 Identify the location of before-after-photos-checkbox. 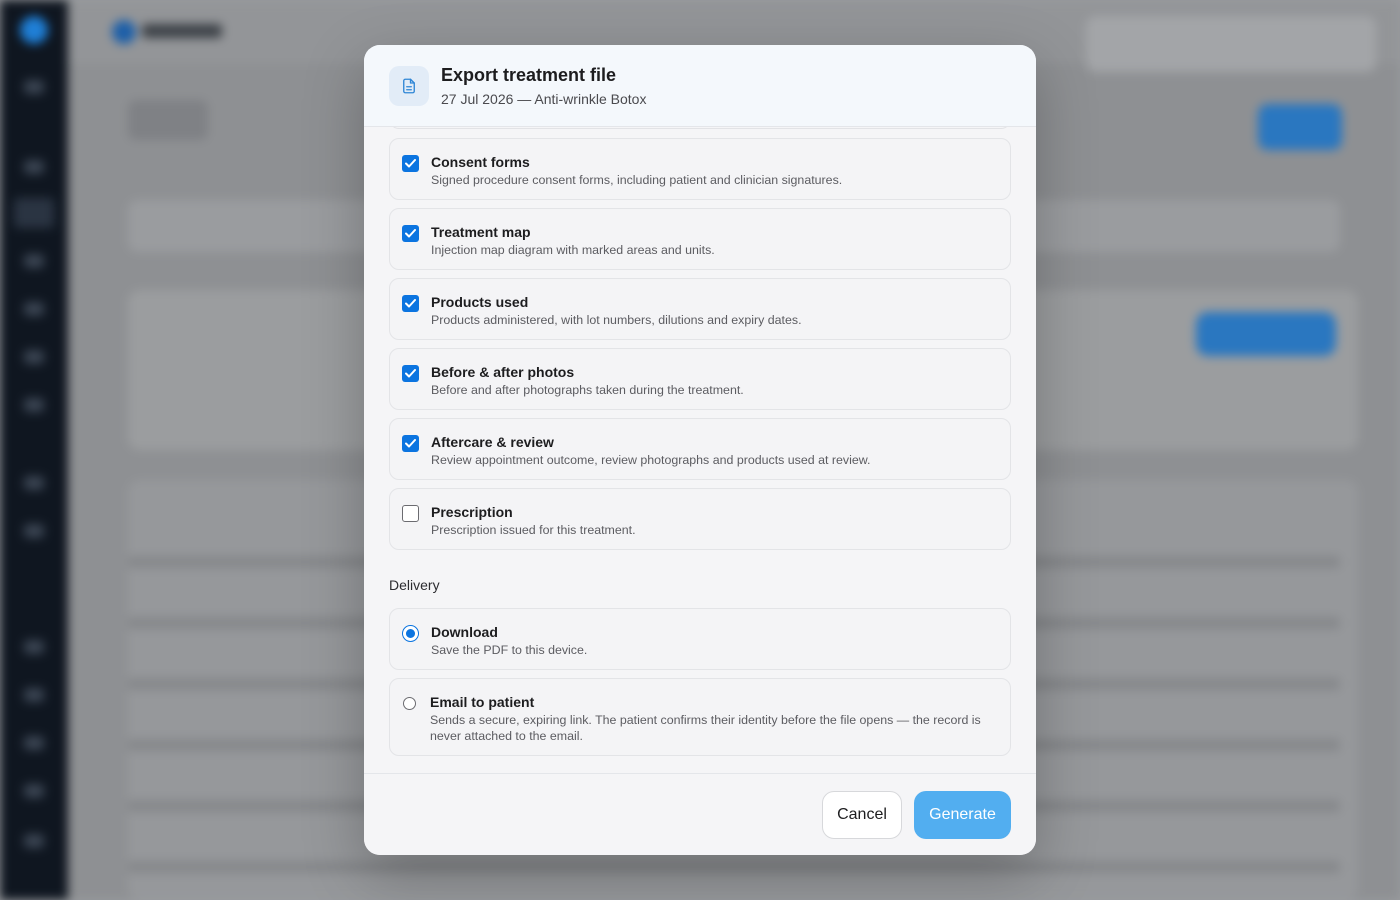
(410, 373).